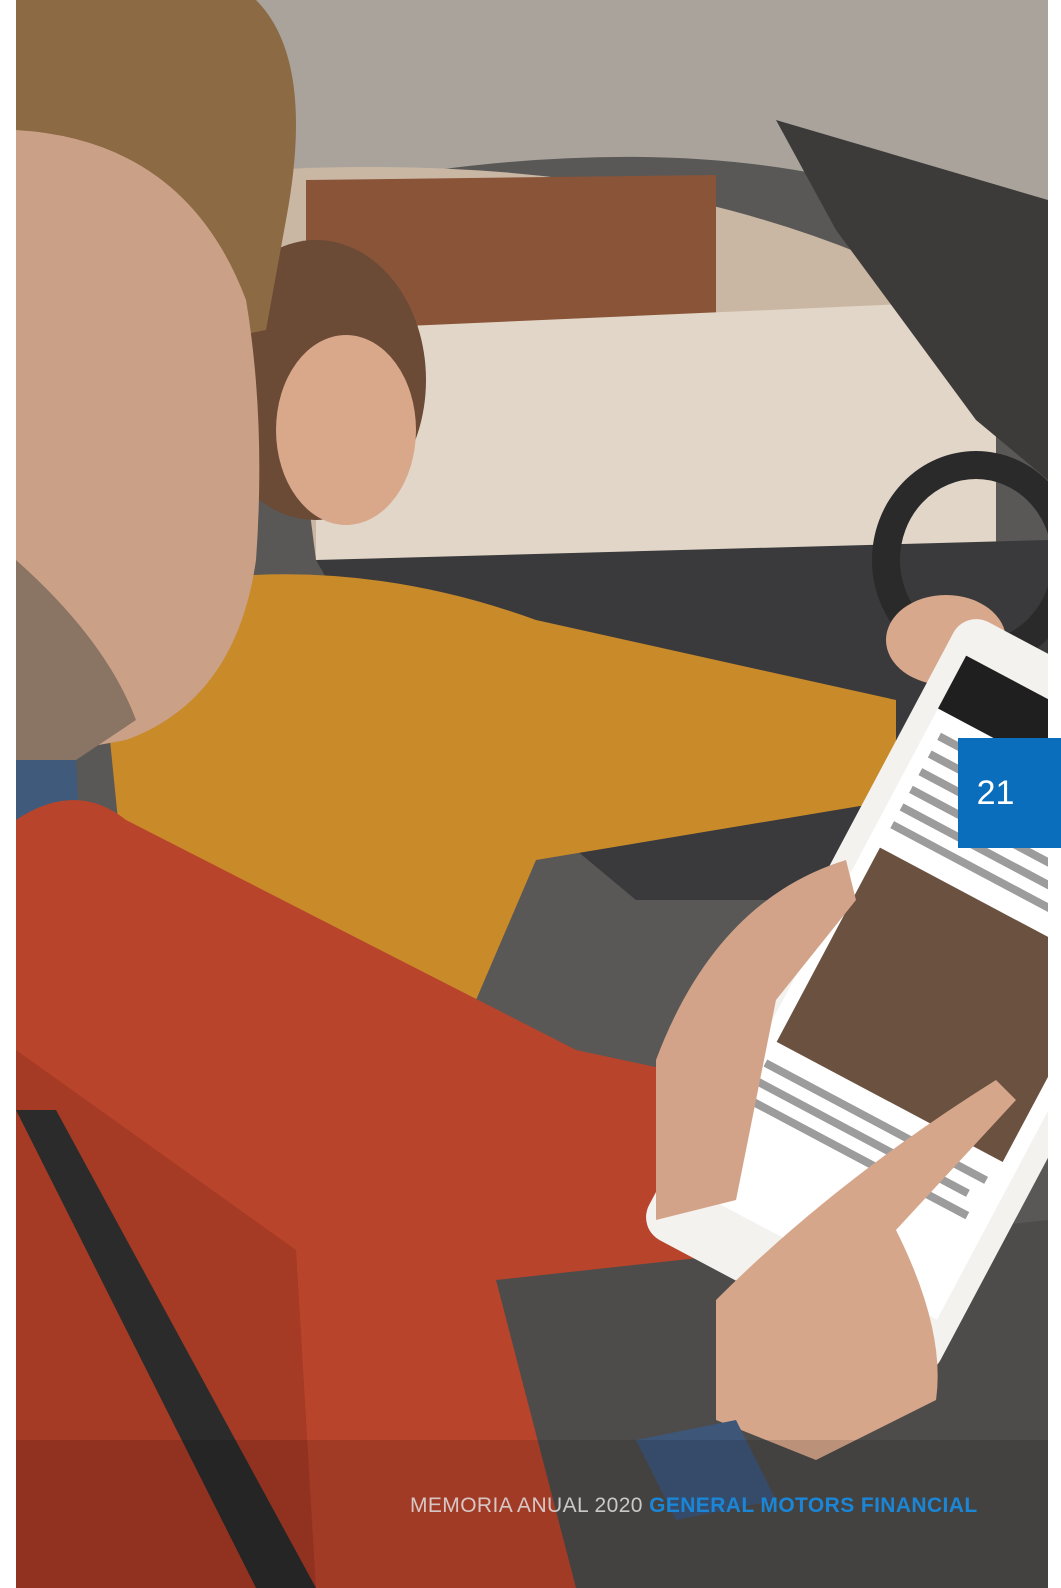  I want to click on page-number: 21, so click(995, 792).